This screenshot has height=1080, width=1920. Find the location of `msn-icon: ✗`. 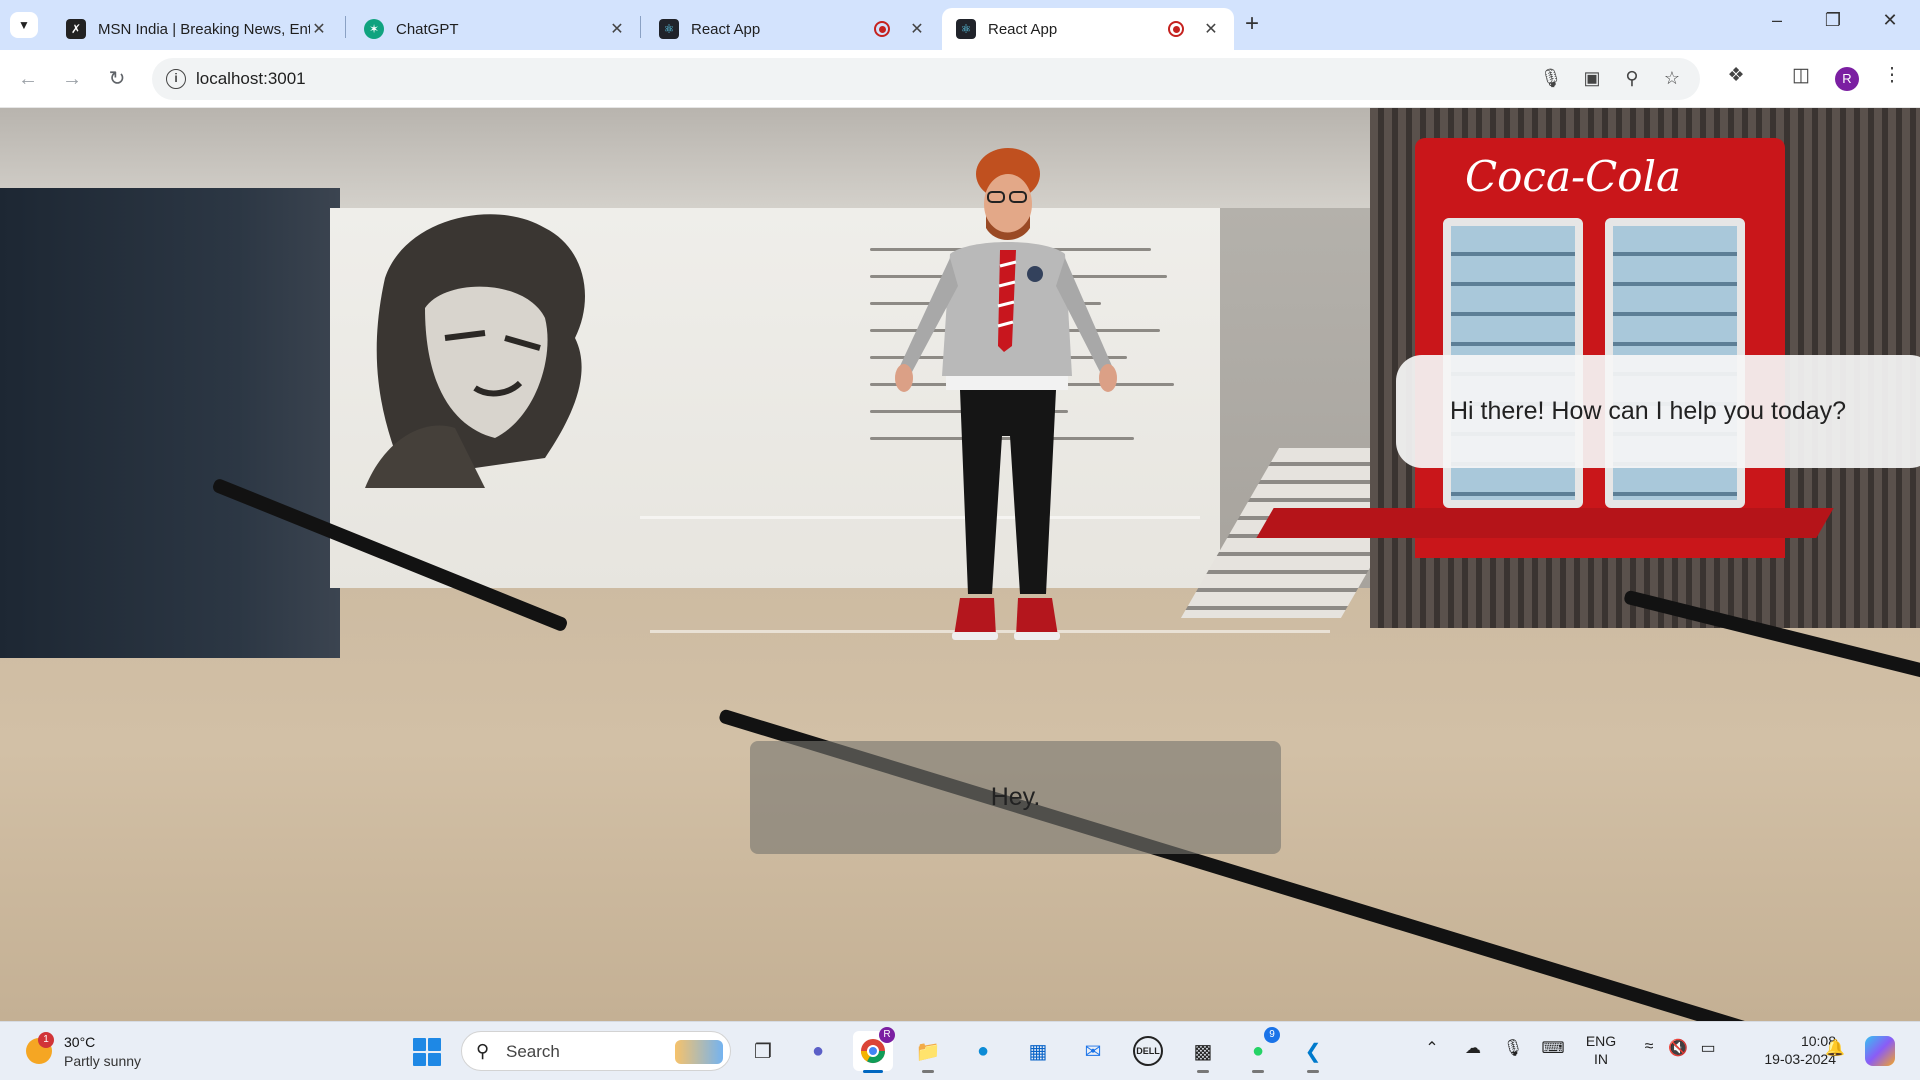

msn-icon: ✗ is located at coordinates (76, 29).